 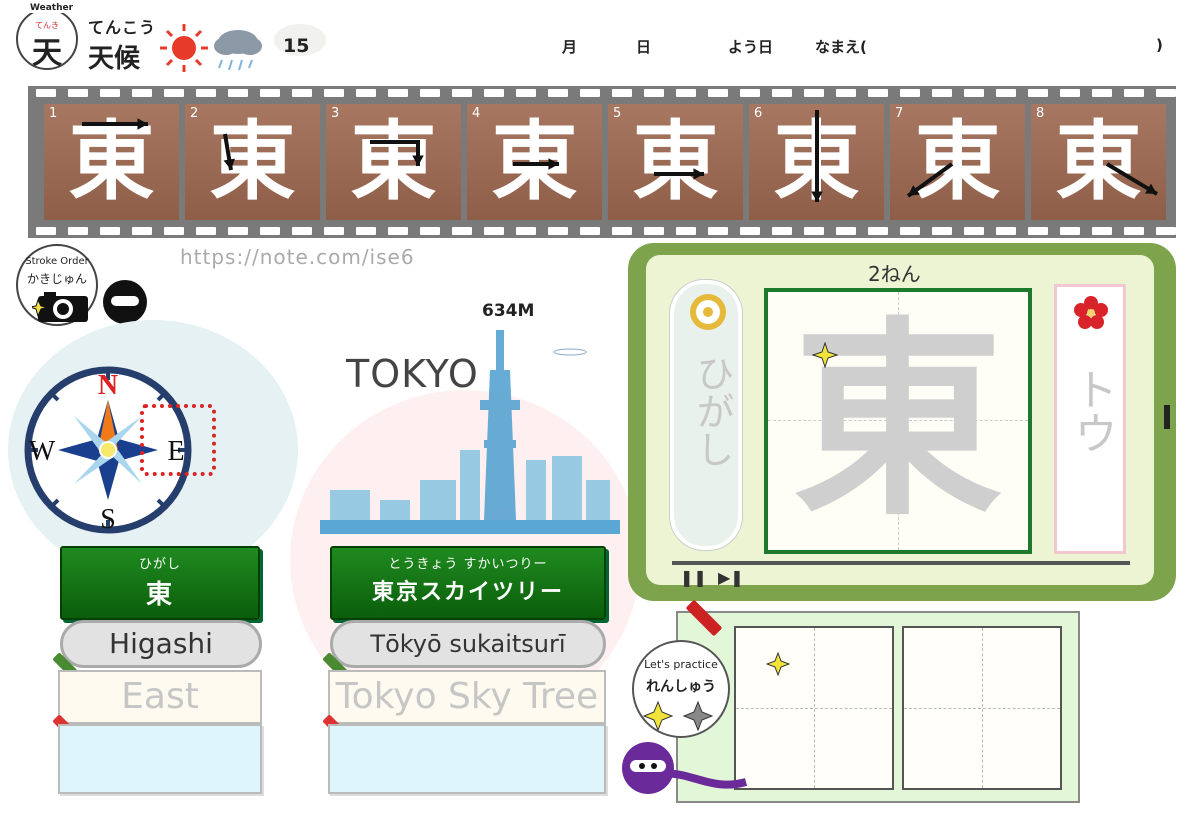 I want to click on tablet-side-button, so click(x=1167, y=417).